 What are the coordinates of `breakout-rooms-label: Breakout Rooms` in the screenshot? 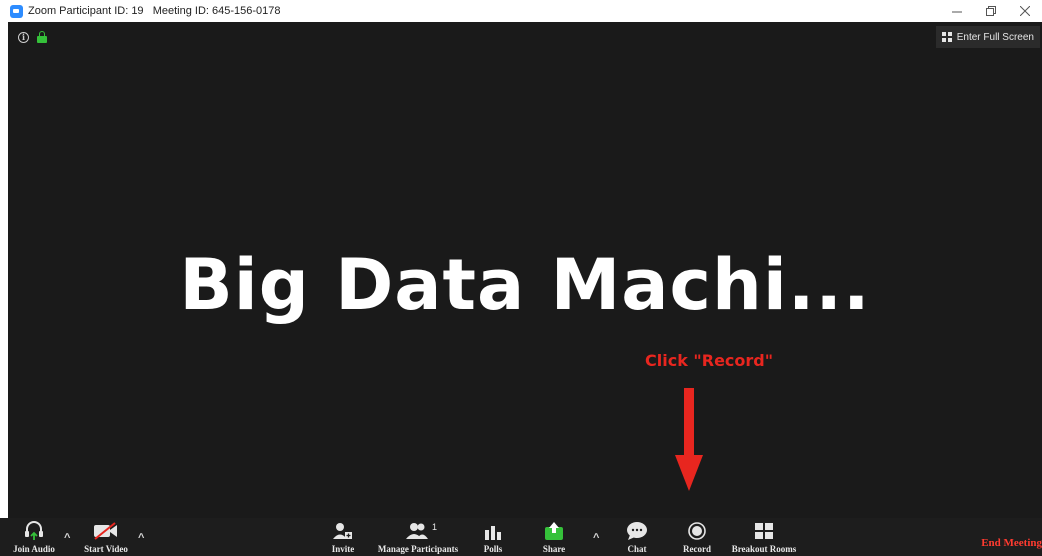 It's located at (764, 549).